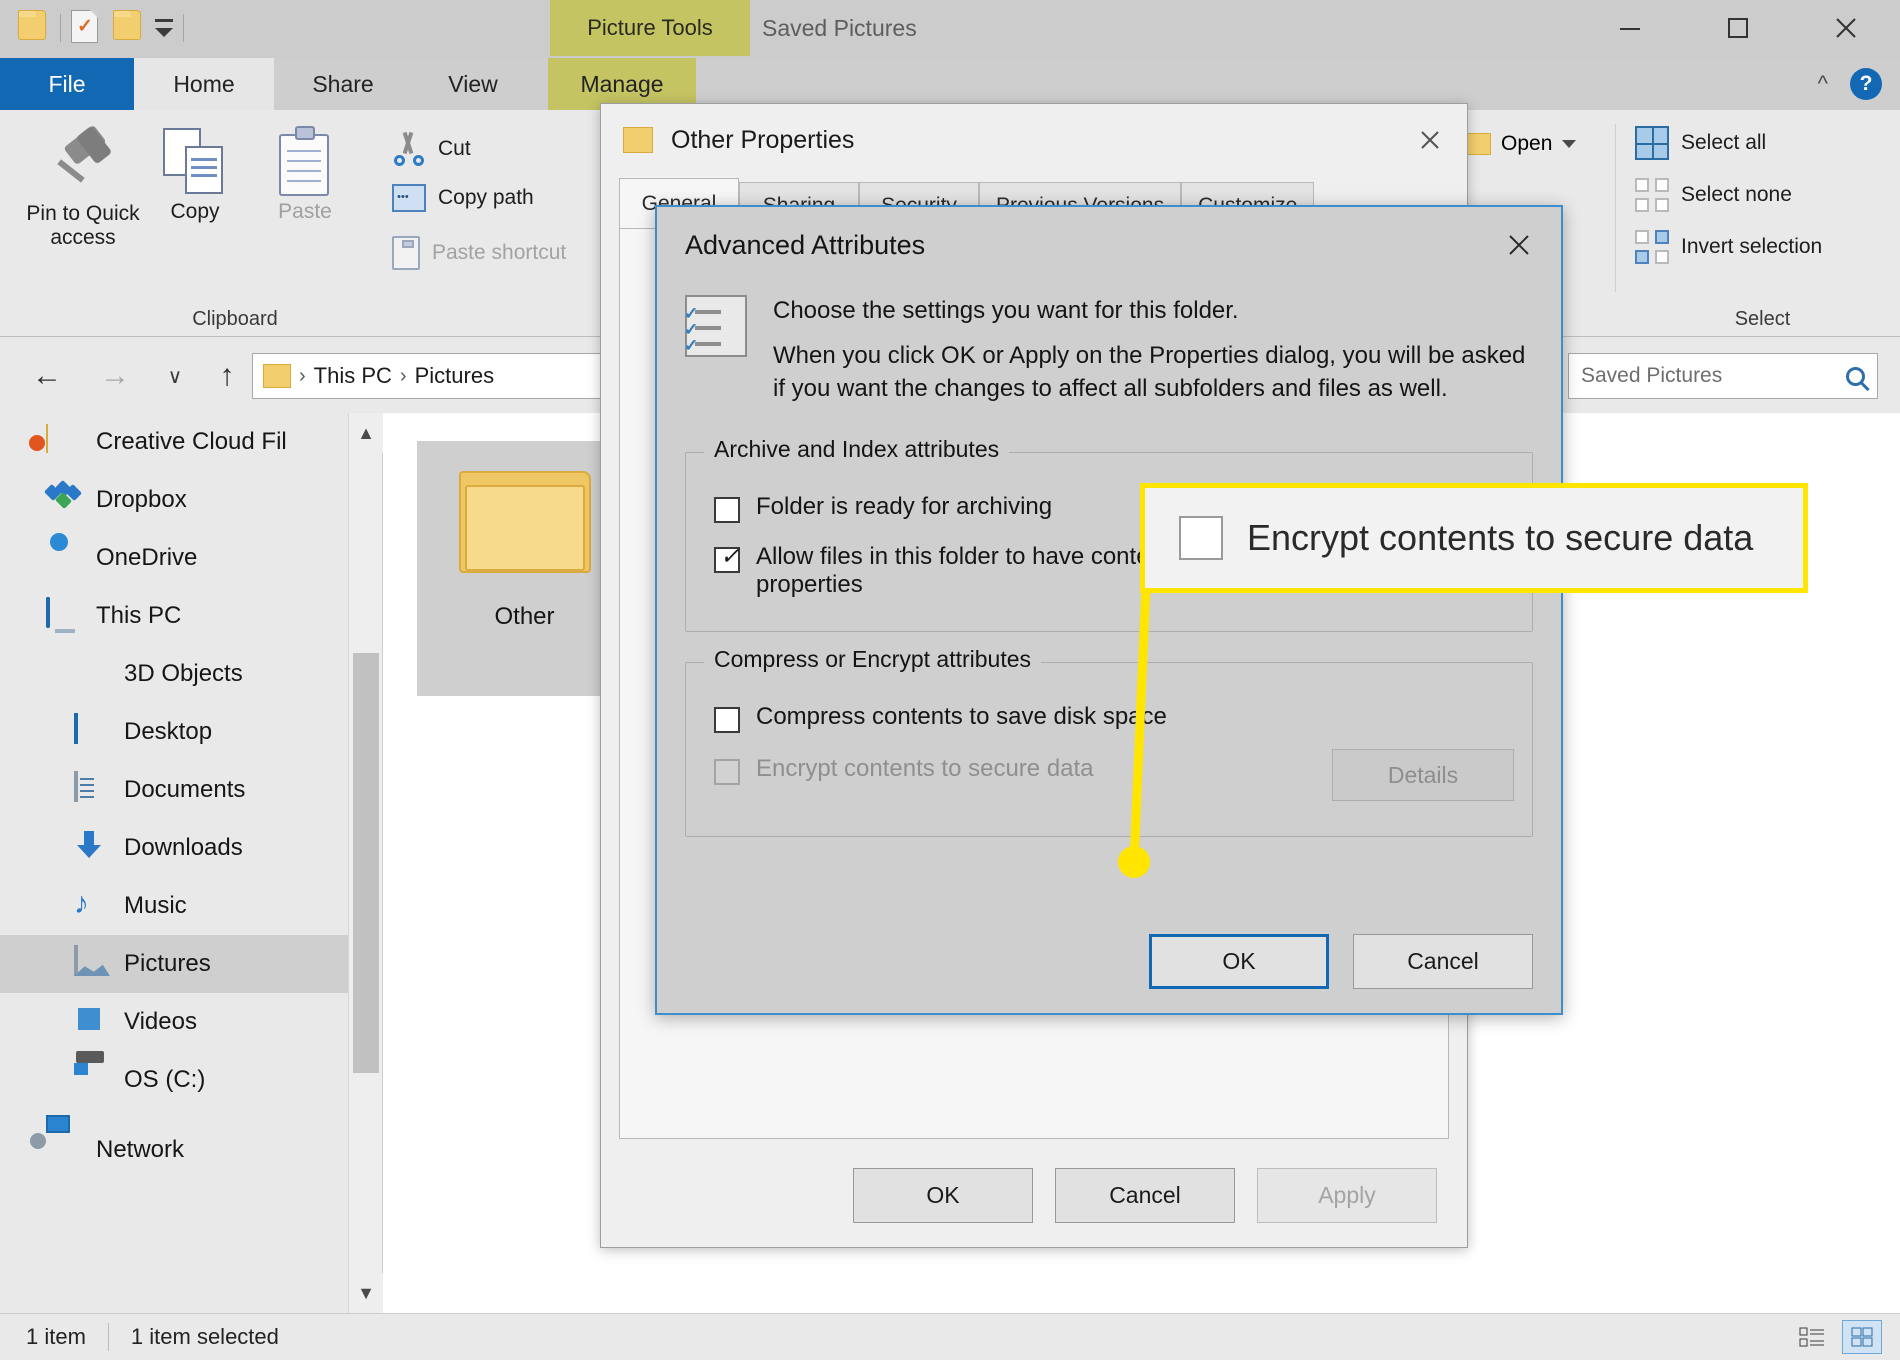  I want to click on details-view-button, so click(1812, 1337).